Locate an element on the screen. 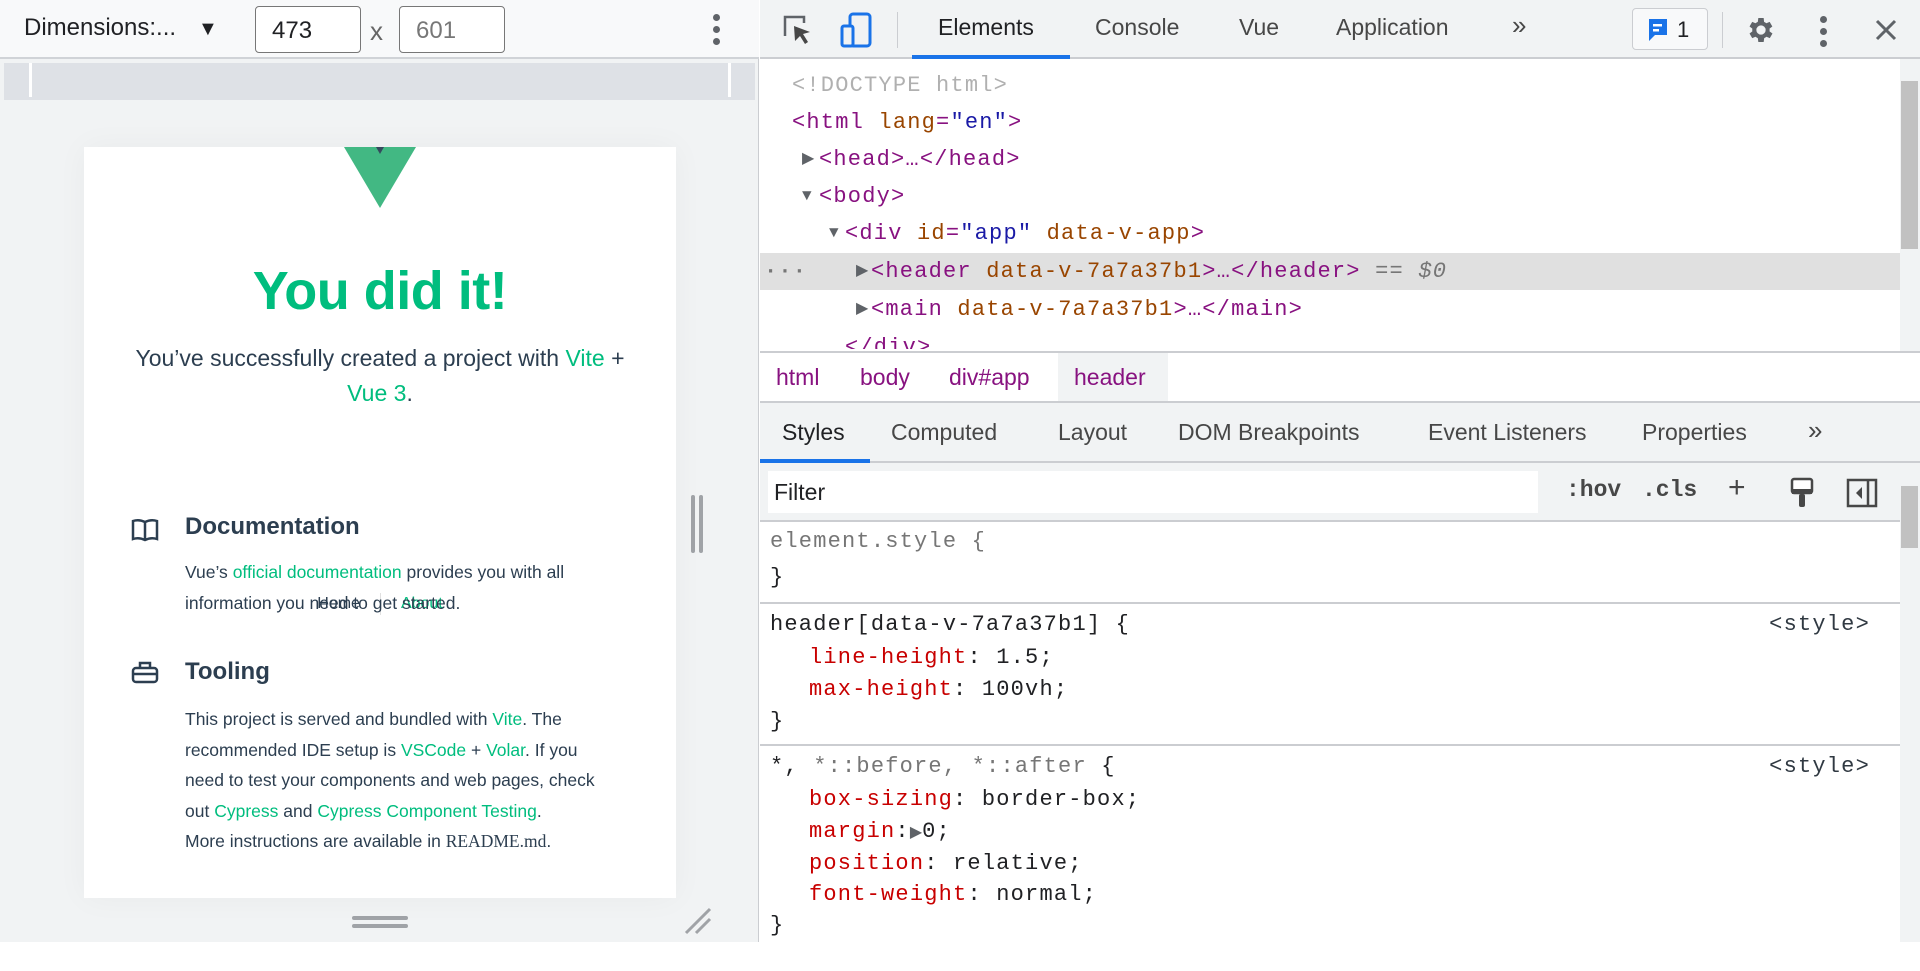 This screenshot has width=1920, height=971. dom-node-head: ▶ <head>…</head> is located at coordinates (1330, 159).